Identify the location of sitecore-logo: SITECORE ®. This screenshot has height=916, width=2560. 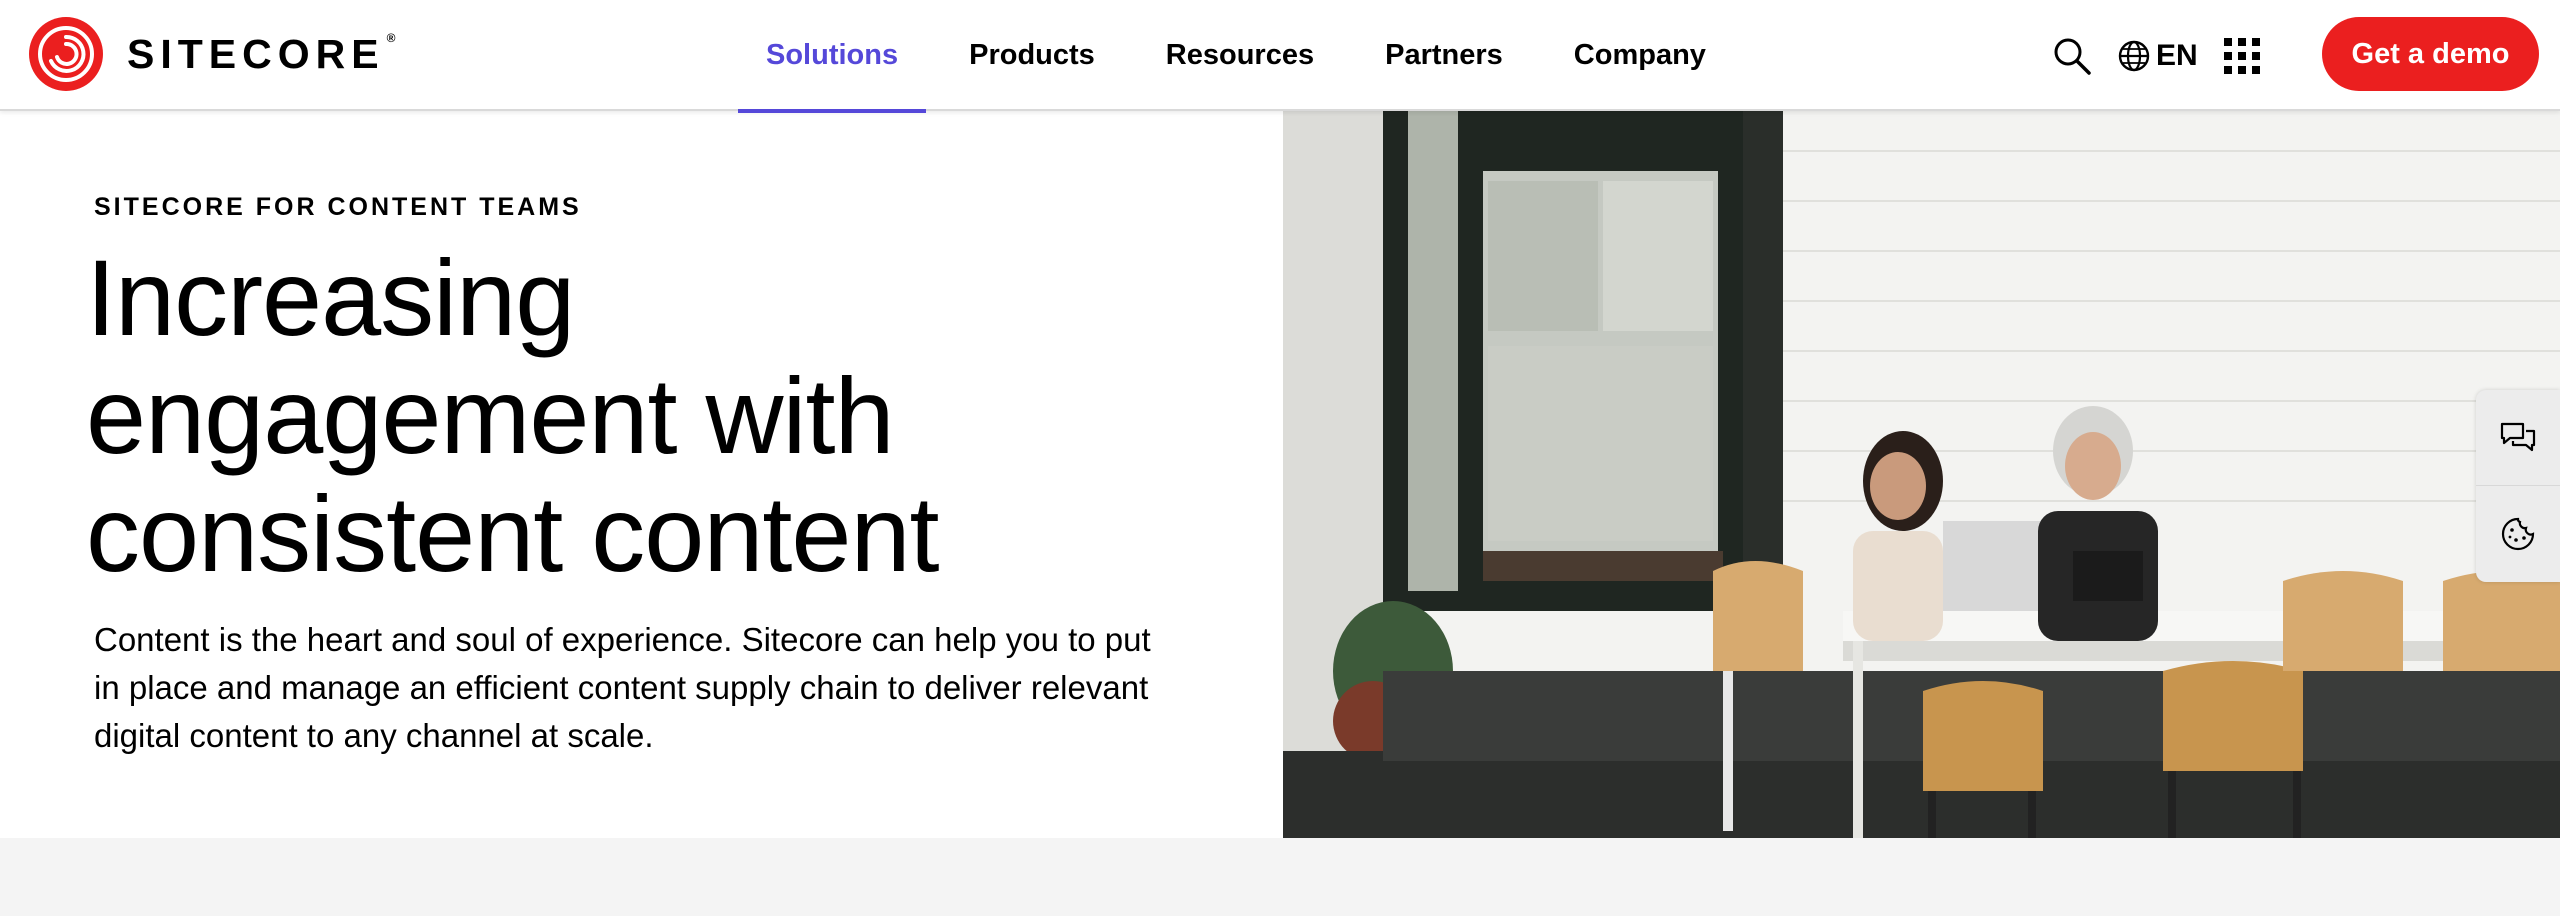
(215, 54).